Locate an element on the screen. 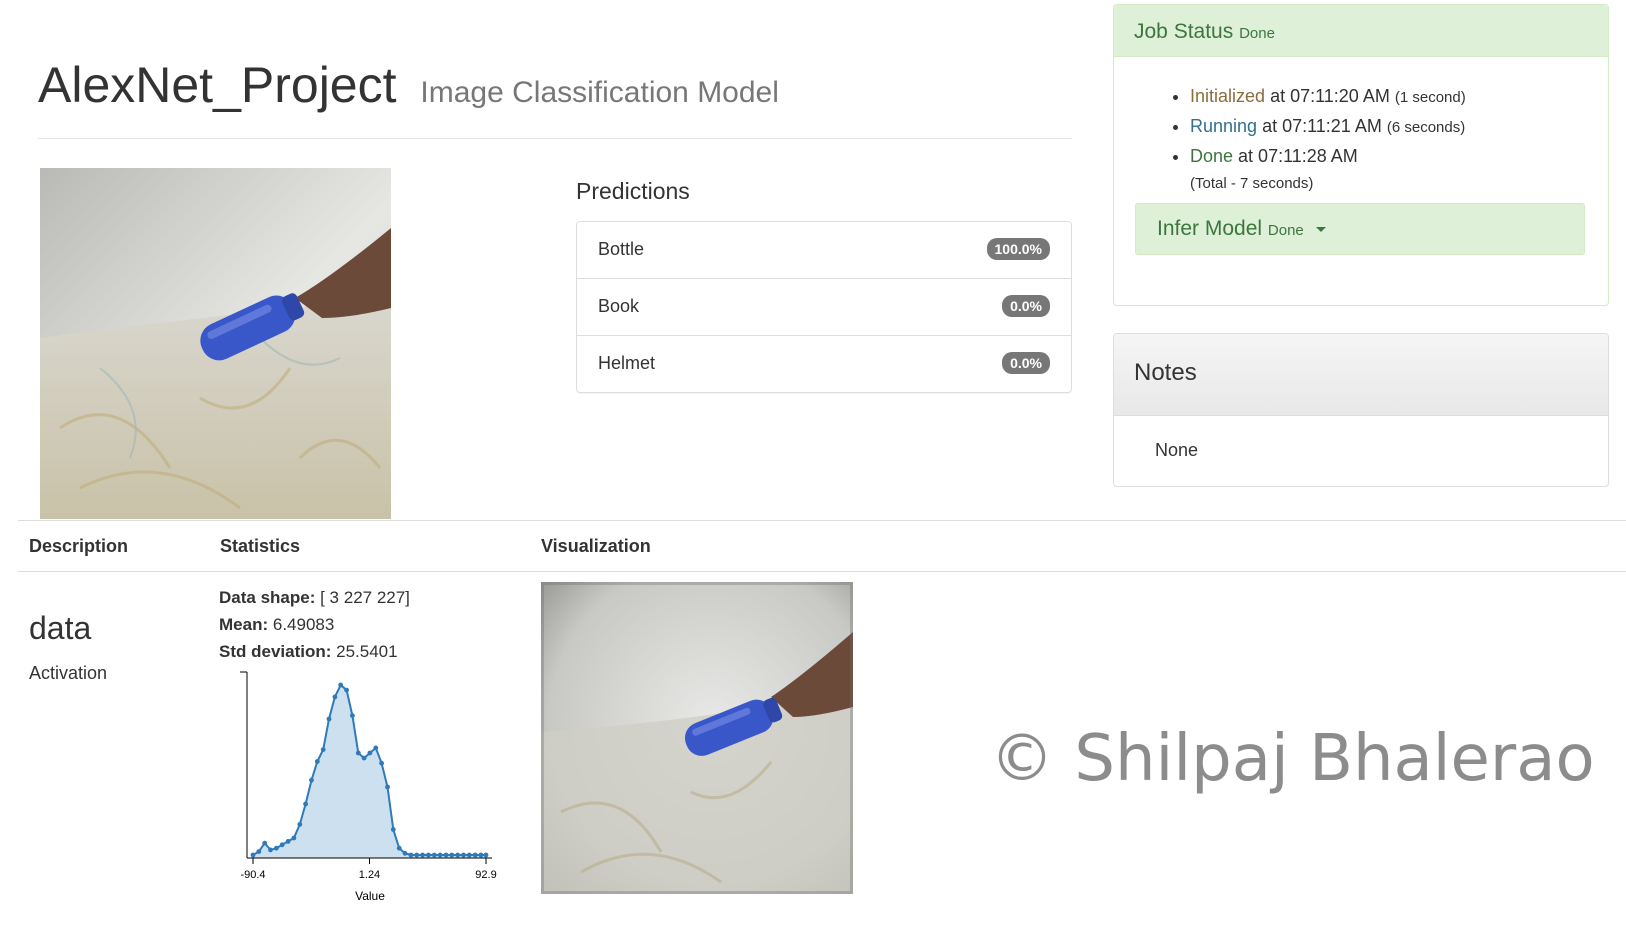 This screenshot has width=1626, height=928. status-event: Running at 07:11:21 AM (6 seconds) is located at coordinates (1328, 127).